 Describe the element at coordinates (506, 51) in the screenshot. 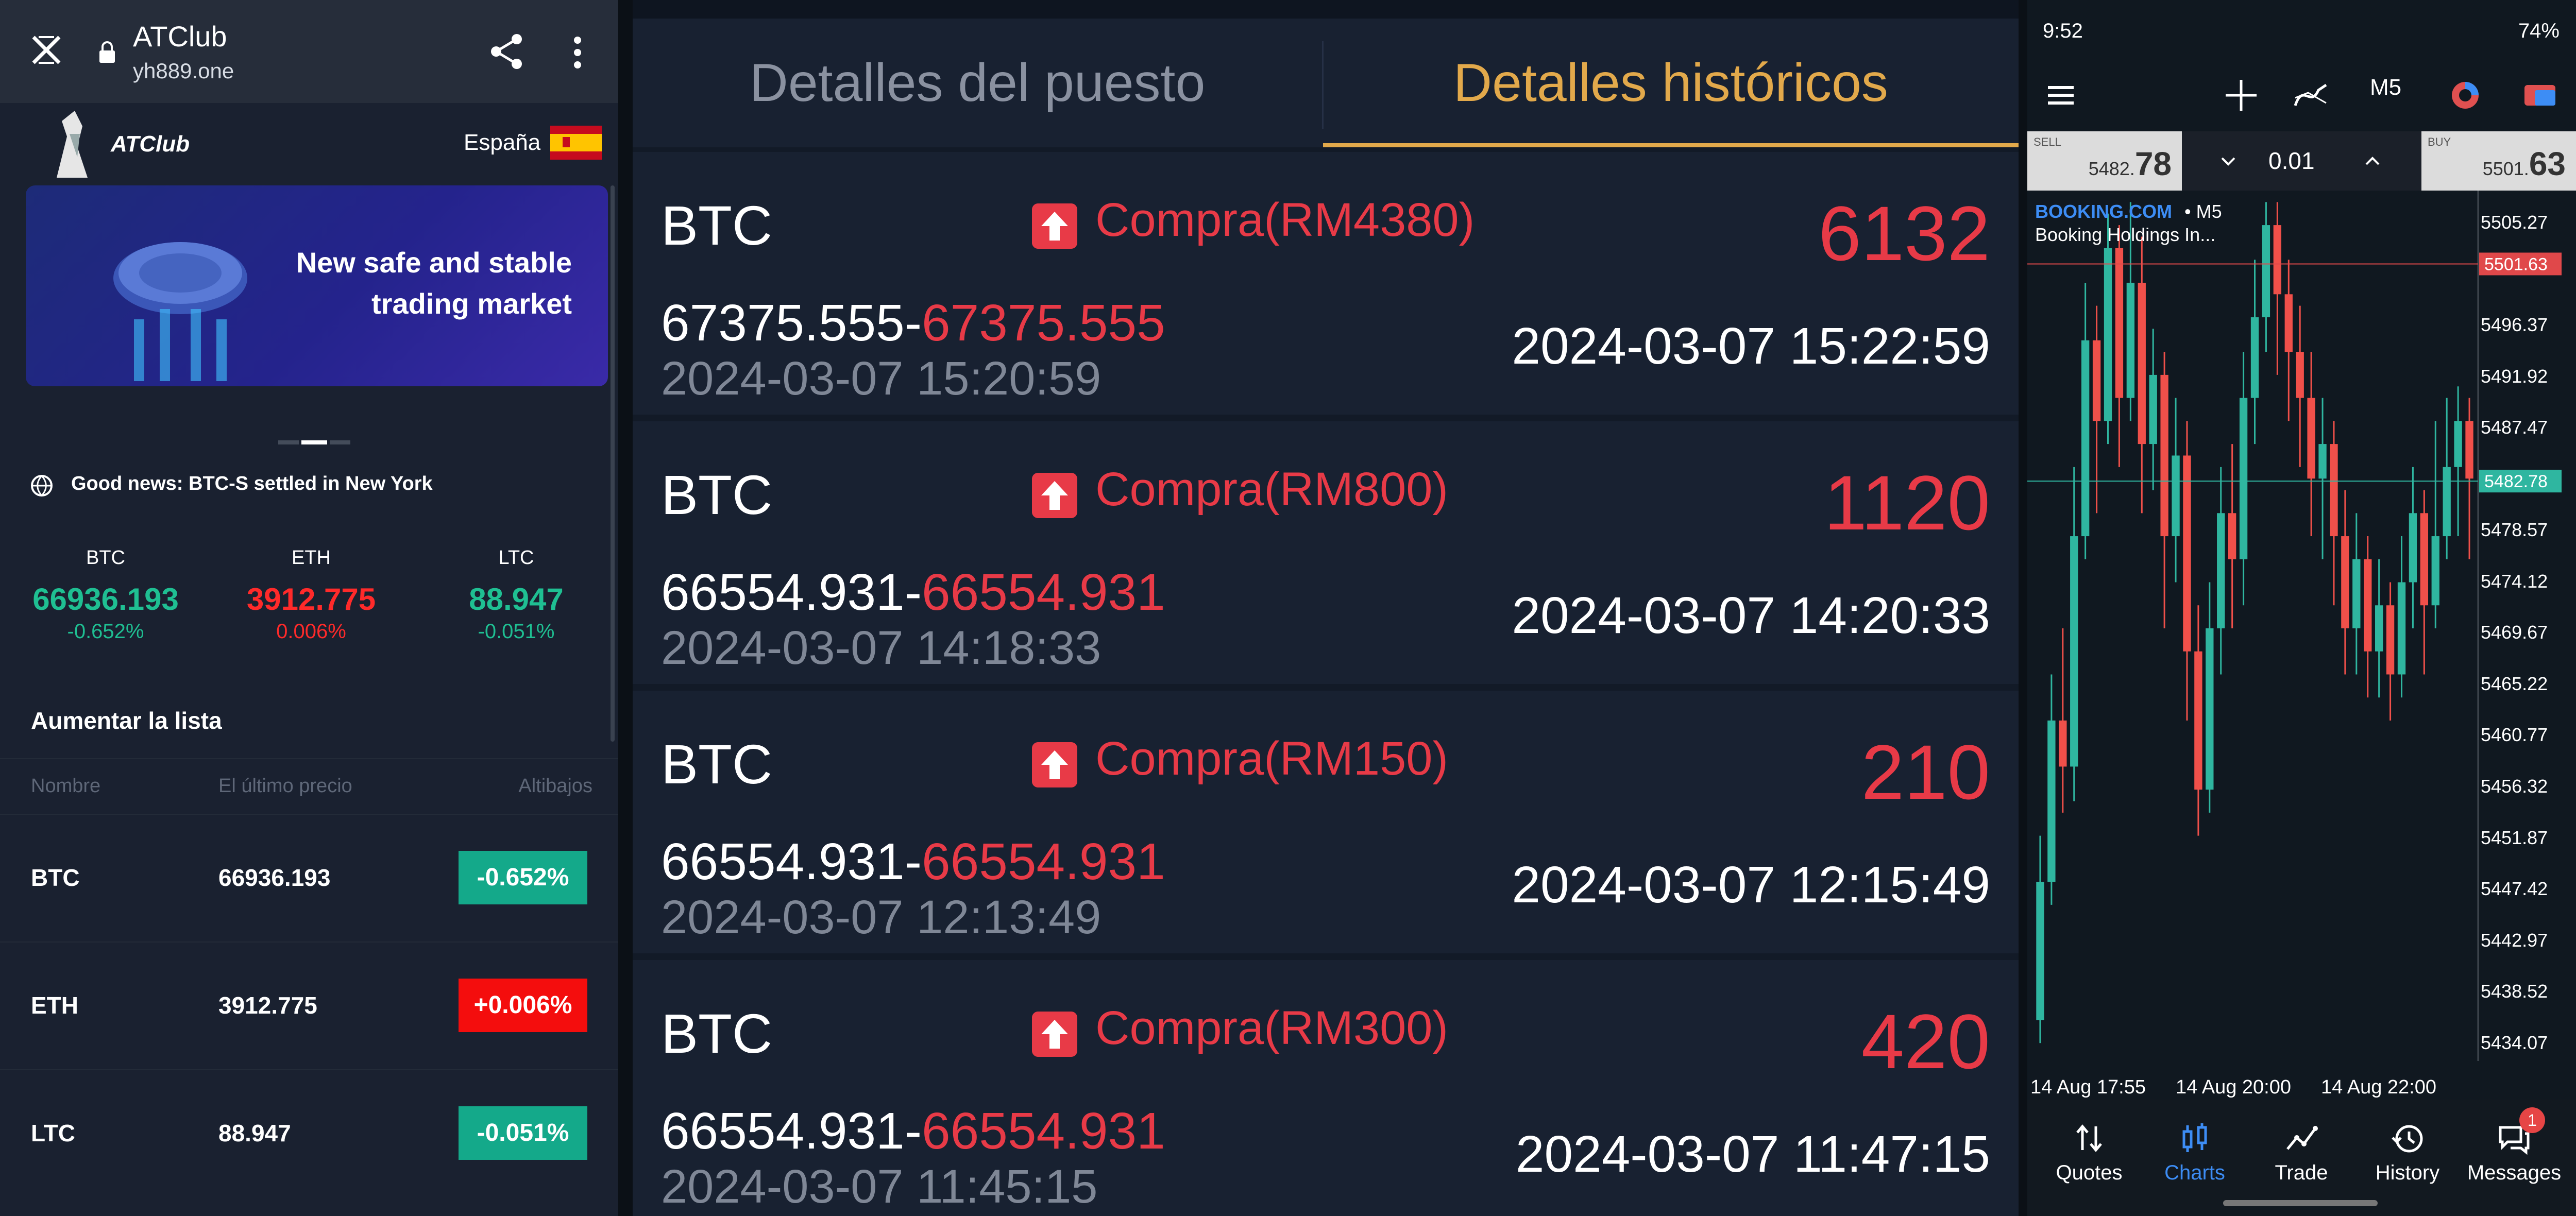

I see `share-icon` at that location.